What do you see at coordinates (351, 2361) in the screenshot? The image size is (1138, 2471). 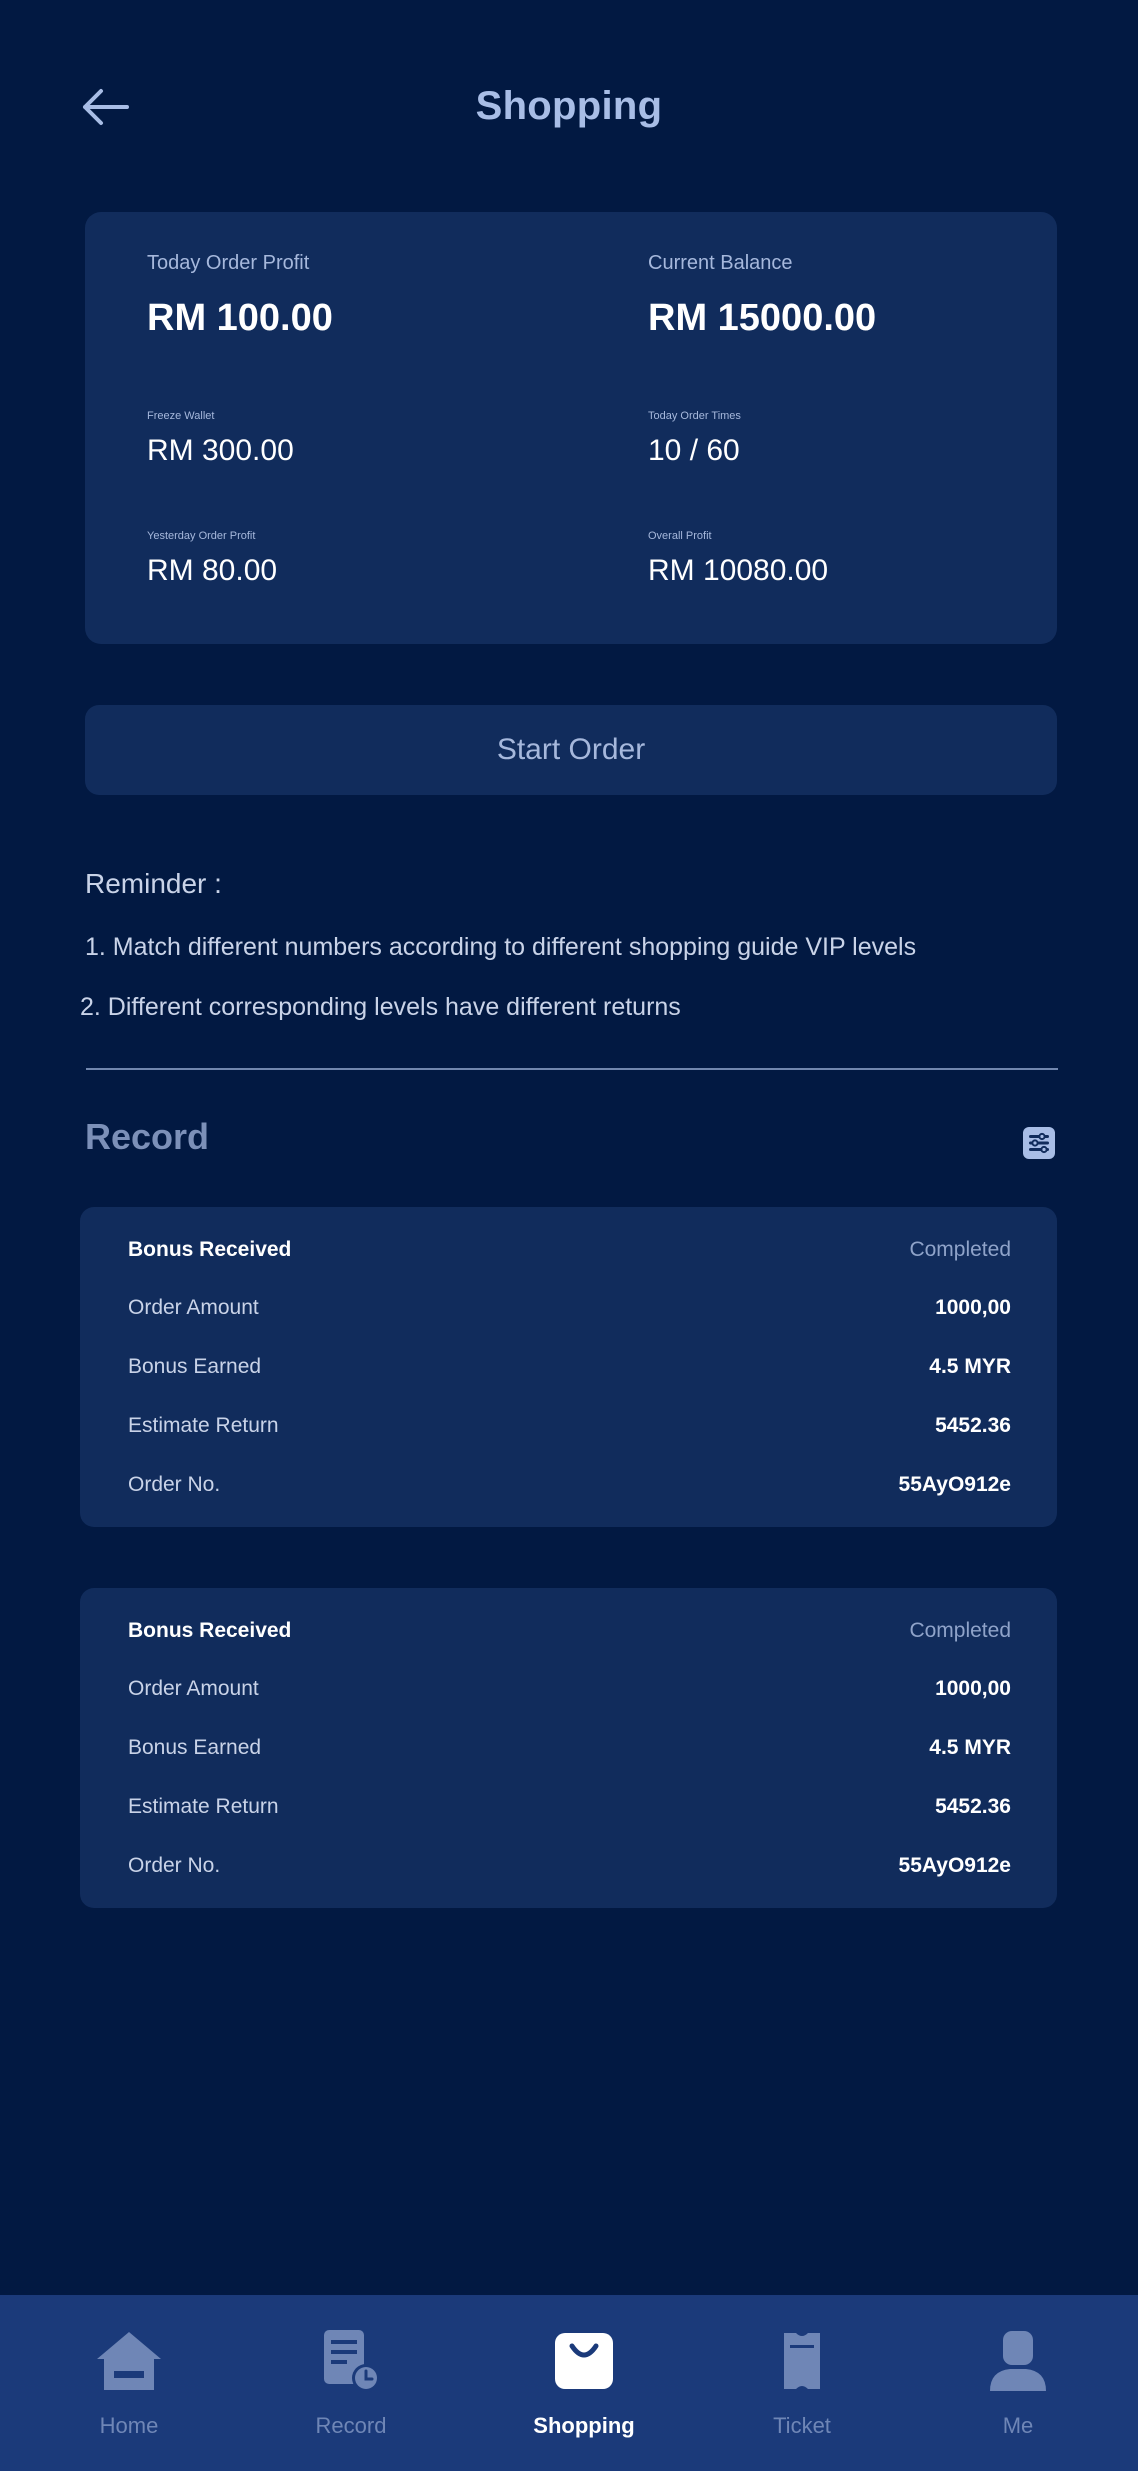 I see `record-icon` at bounding box center [351, 2361].